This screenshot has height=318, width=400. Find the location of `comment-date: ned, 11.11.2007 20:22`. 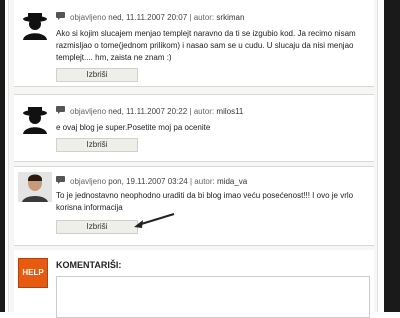

comment-date: ned, 11.11.2007 20:22 is located at coordinates (148, 111).